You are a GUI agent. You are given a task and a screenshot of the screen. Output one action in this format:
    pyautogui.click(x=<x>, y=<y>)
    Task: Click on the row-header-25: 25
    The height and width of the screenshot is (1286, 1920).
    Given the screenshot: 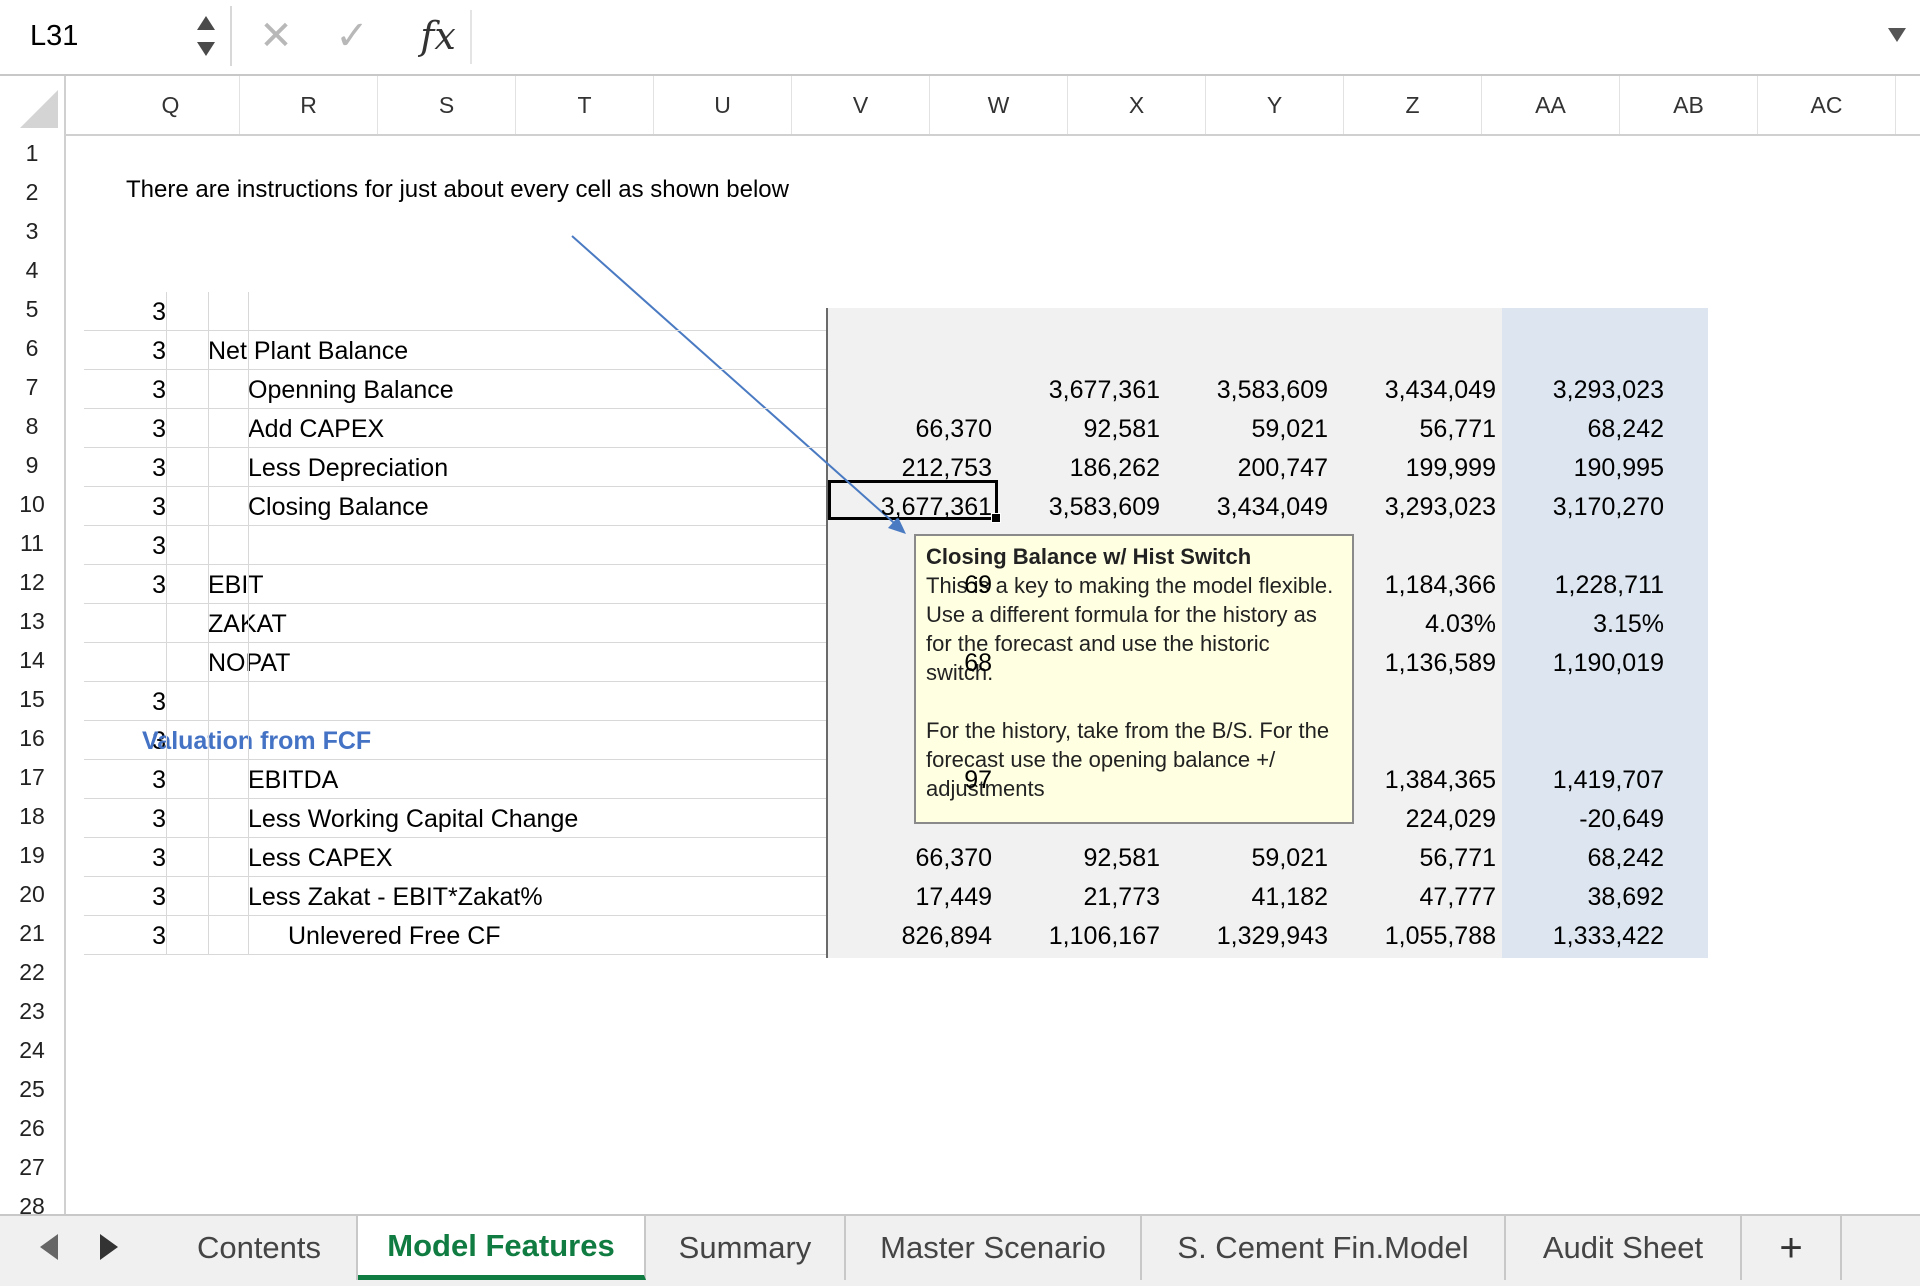 What is the action you would take?
    pyautogui.click(x=32, y=1089)
    